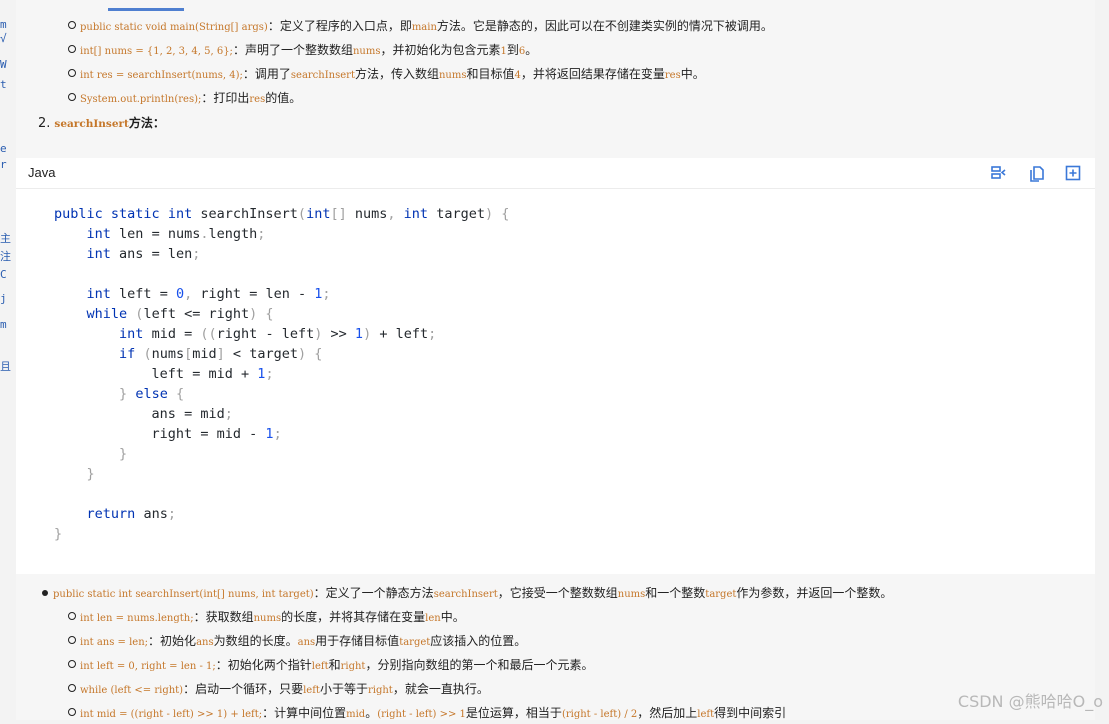  What do you see at coordinates (5, 256) in the screenshot?
I see `clipped-char: 注` at bounding box center [5, 256].